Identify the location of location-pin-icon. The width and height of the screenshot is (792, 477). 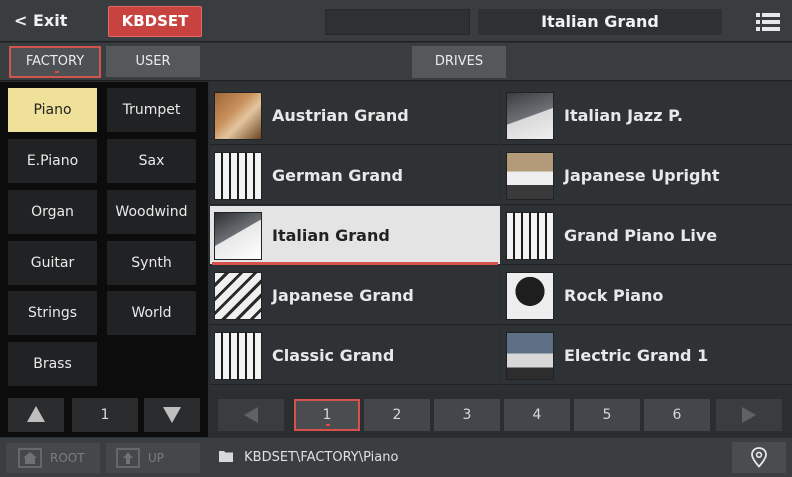
(759, 457).